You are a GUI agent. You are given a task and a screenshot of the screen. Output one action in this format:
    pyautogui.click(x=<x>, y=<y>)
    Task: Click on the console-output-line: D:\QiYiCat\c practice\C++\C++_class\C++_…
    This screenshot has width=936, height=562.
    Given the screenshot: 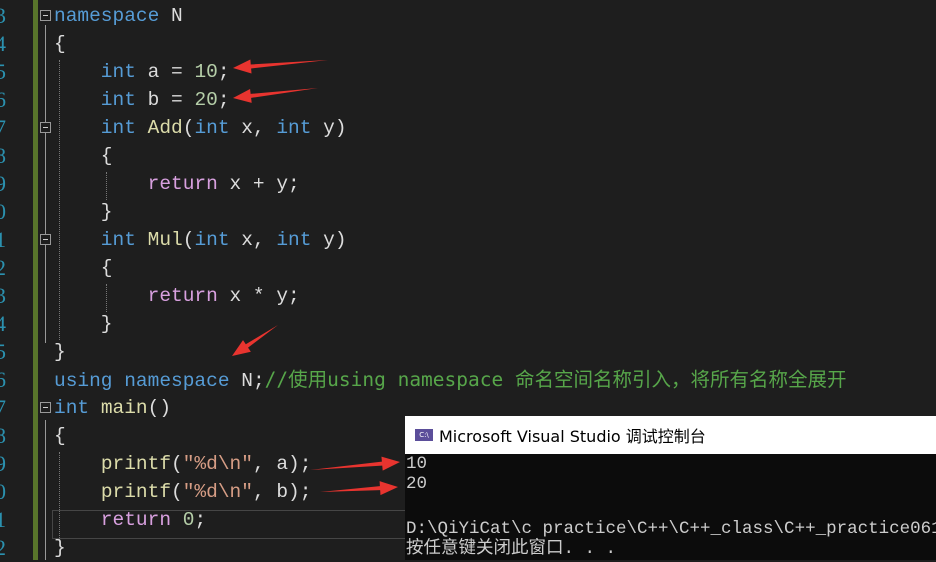 What is the action you would take?
    pyautogui.click(x=671, y=529)
    